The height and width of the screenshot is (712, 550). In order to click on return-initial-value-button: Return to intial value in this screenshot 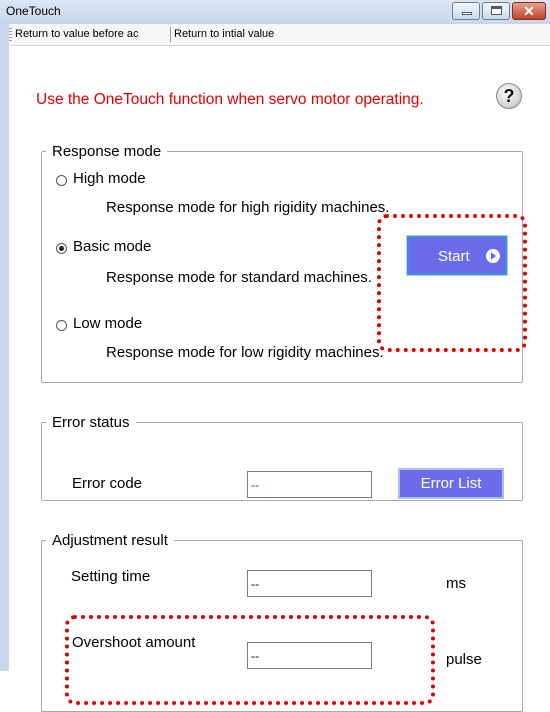, I will do `click(224, 34)`.